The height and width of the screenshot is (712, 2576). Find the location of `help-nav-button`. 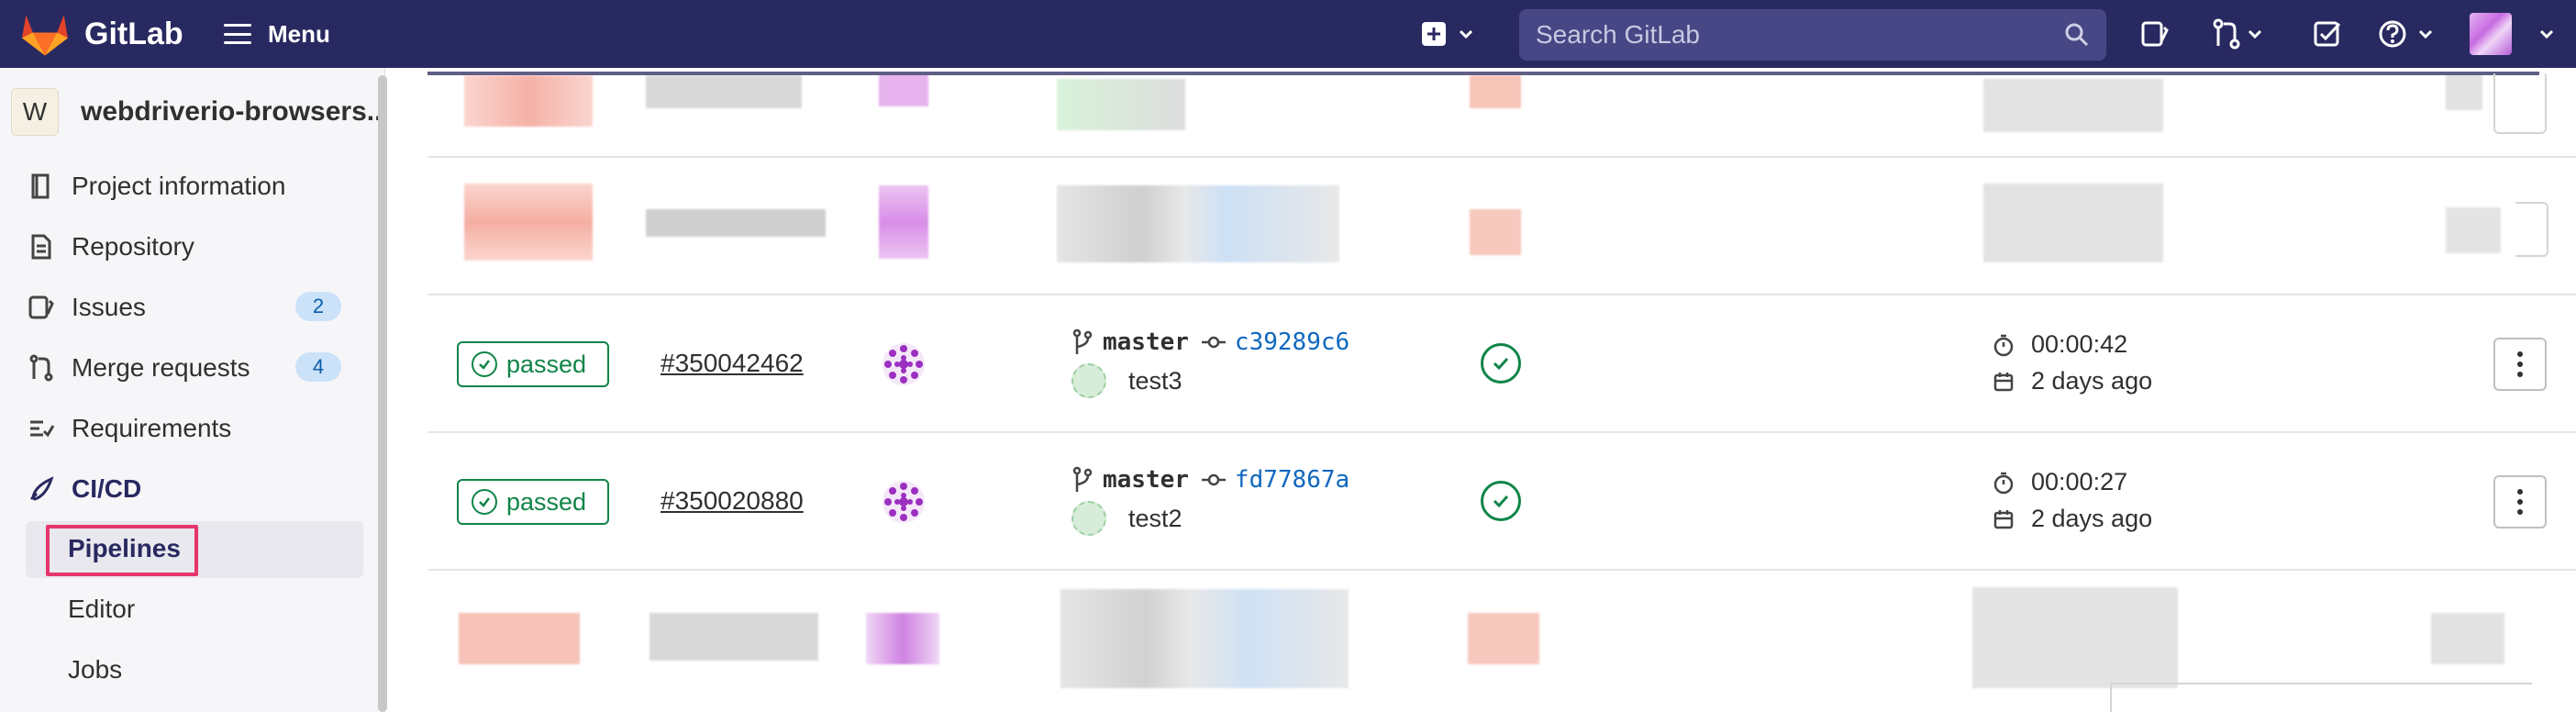

help-nav-button is located at coordinates (2408, 34).